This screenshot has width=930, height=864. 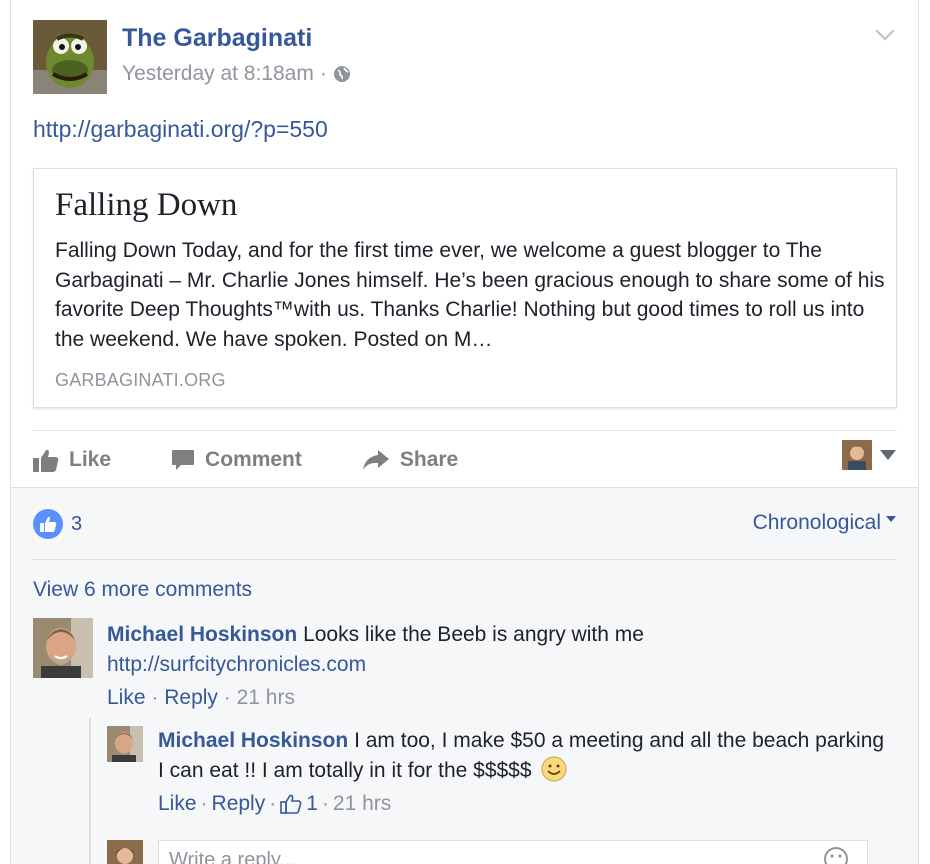 I want to click on like-label: Like, so click(x=90, y=459).